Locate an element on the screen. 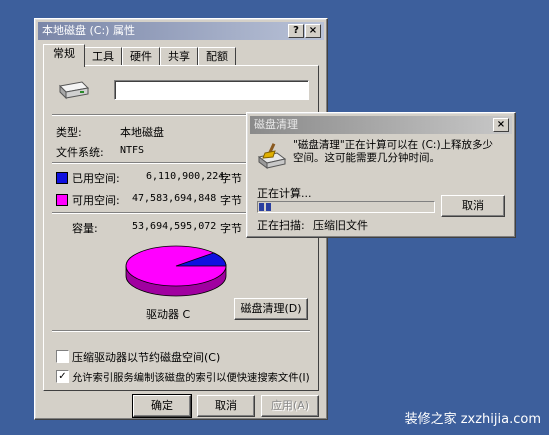 This screenshot has height=435, width=549. drive-label: 驱动器 C is located at coordinates (168, 314).